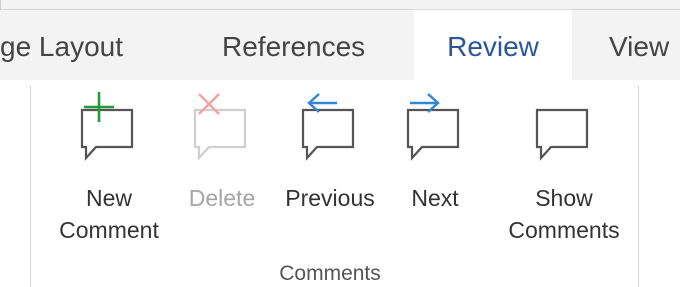  I want to click on delete-comment-icon, so click(222, 129).